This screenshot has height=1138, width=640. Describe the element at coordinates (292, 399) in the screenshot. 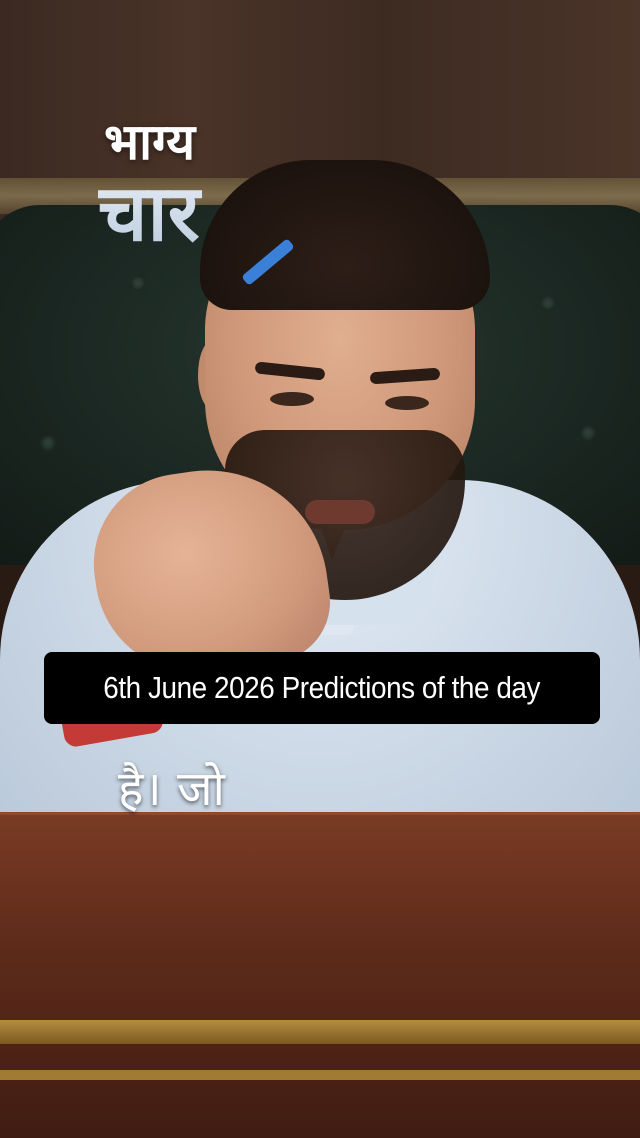

I see `left-eye` at that location.